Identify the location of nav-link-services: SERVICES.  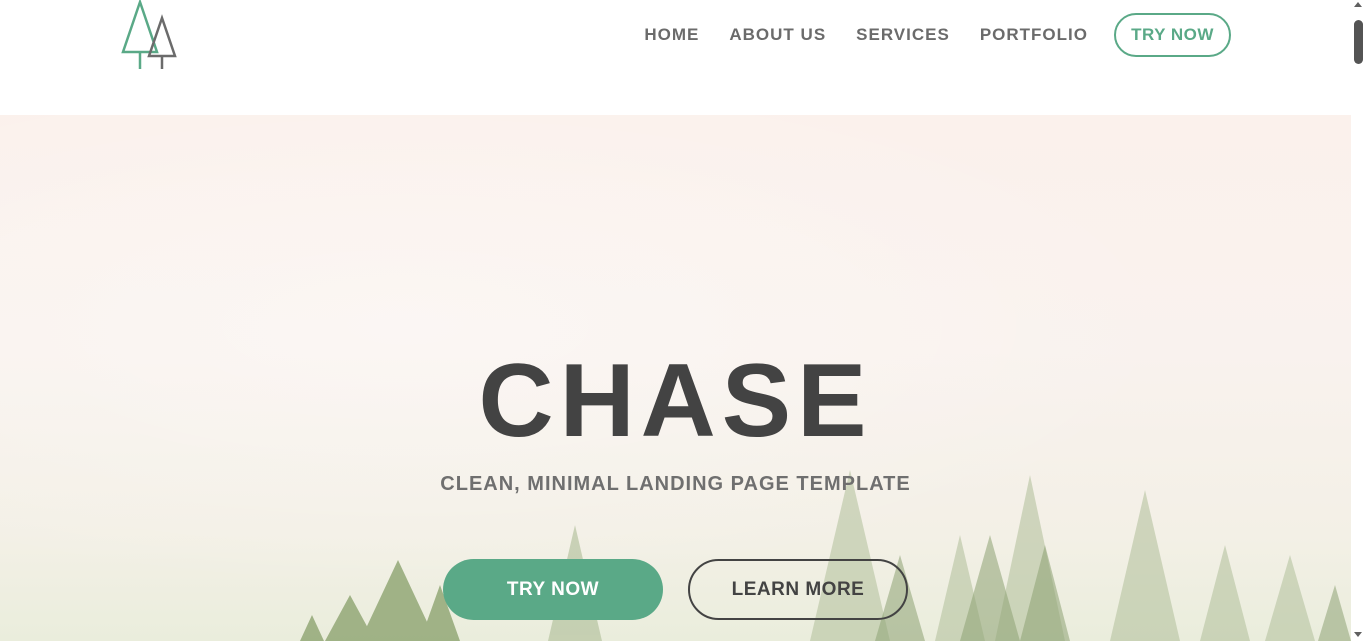
(903, 35).